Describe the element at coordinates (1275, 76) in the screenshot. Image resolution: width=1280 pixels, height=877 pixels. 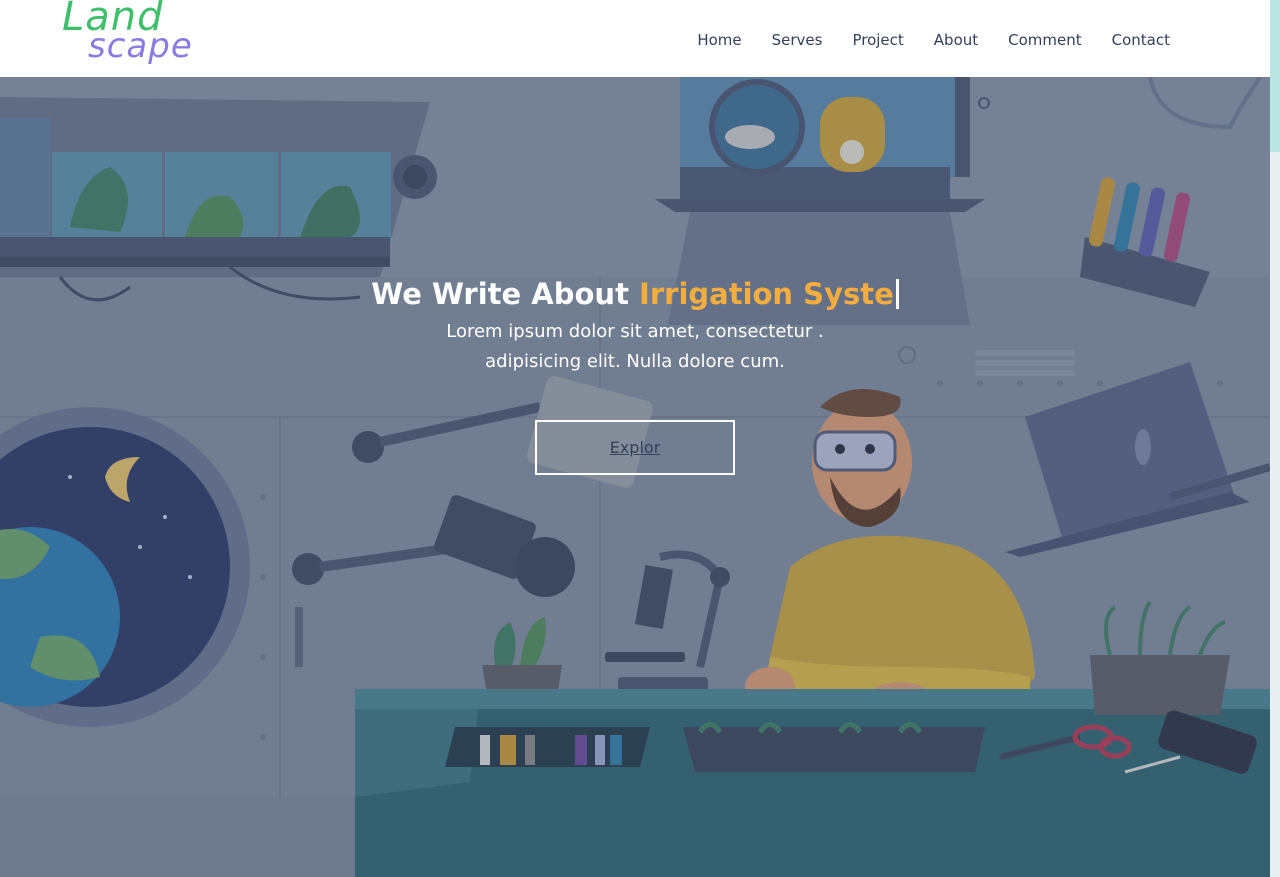
I see `scrollbar-thumb` at that location.